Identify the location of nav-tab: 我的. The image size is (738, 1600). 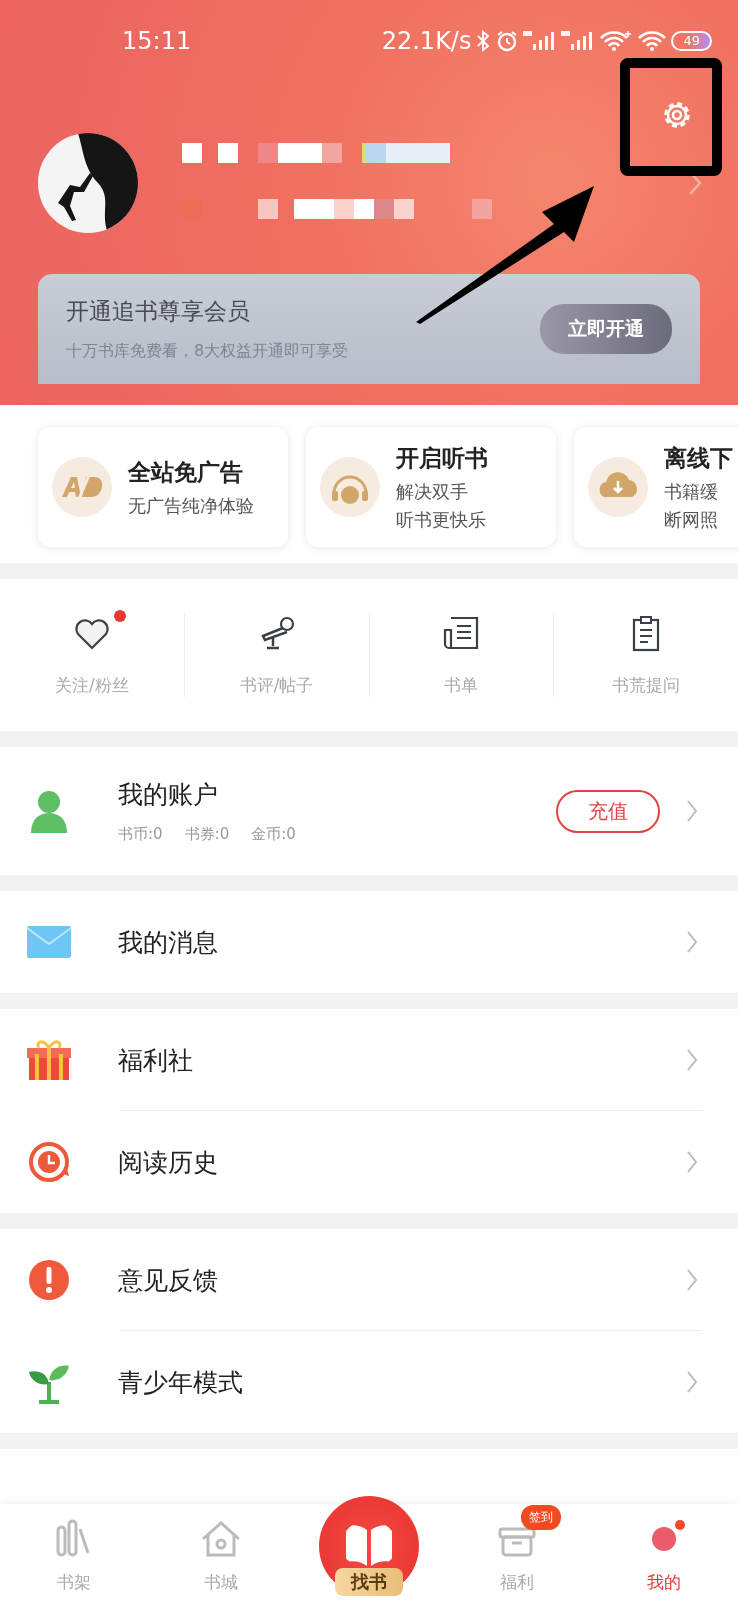
(664, 1550).